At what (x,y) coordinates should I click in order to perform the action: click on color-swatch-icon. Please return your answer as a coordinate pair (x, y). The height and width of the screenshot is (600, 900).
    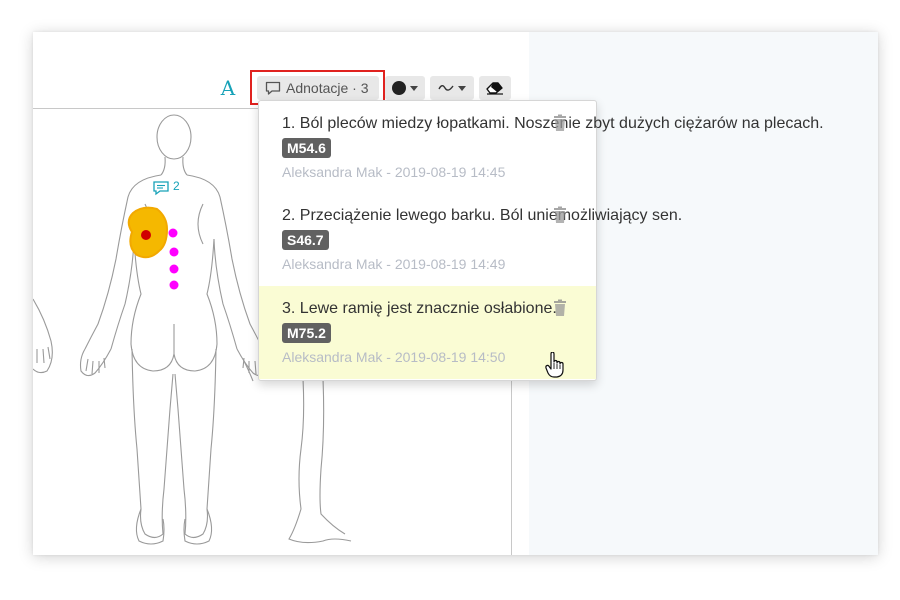
    Looking at the image, I should click on (399, 88).